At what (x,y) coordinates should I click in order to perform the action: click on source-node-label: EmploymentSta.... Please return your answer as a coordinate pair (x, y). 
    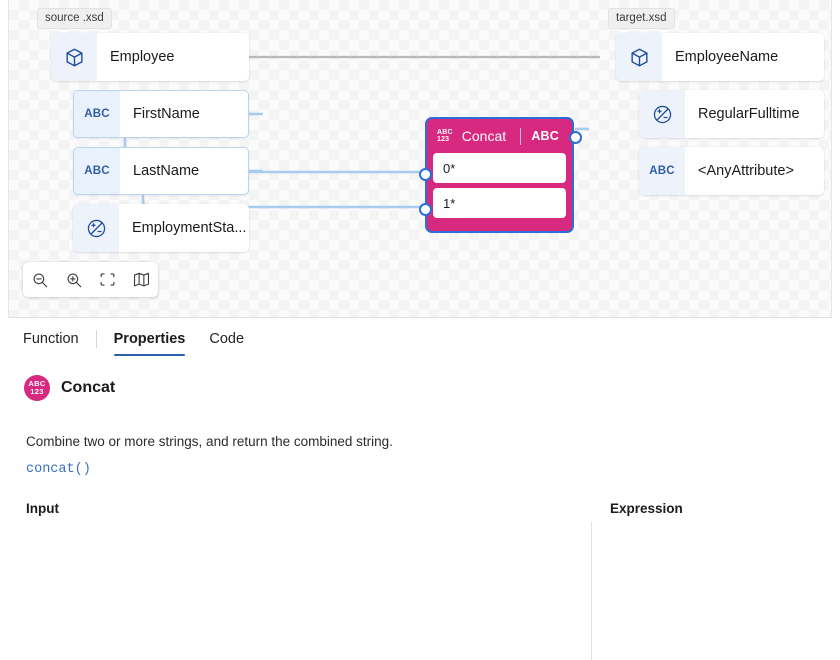
    Looking at the image, I should click on (189, 228).